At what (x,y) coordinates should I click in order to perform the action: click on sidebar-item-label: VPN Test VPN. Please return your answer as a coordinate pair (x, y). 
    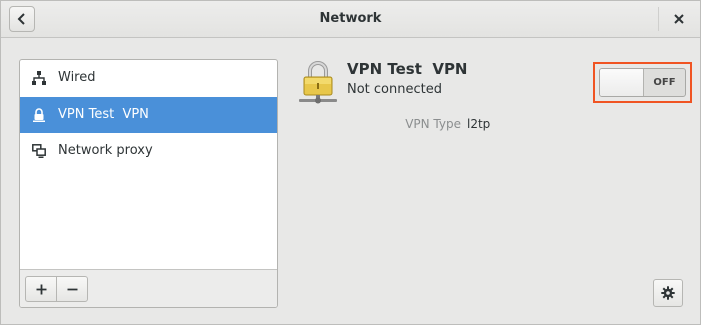
    Looking at the image, I should click on (103, 114).